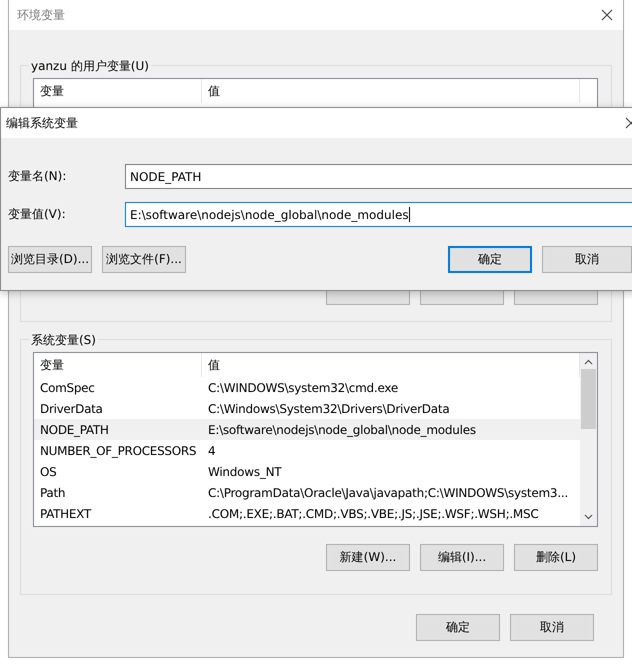 The height and width of the screenshot is (666, 632). I want to click on input-field: E:\software\nodejs\node_global\node_modules, so click(378, 214).